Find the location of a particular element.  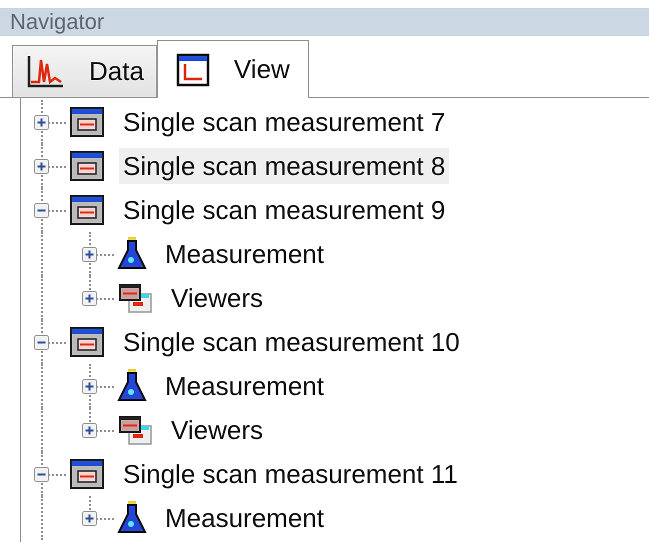

tab: Data is located at coordinates (84, 71).